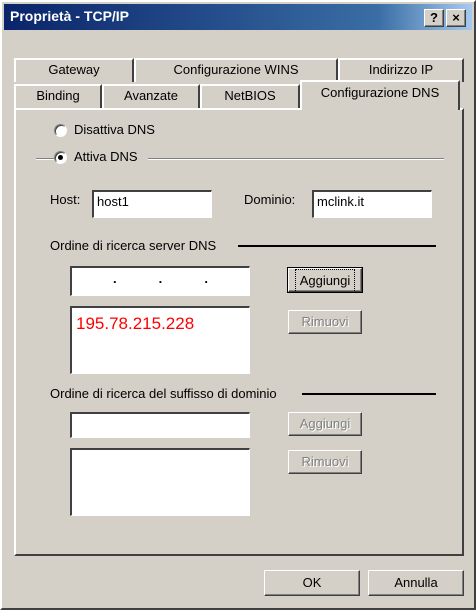 The width and height of the screenshot is (476, 610). What do you see at coordinates (45, 159) in the screenshot?
I see `enable-group-line-left` at bounding box center [45, 159].